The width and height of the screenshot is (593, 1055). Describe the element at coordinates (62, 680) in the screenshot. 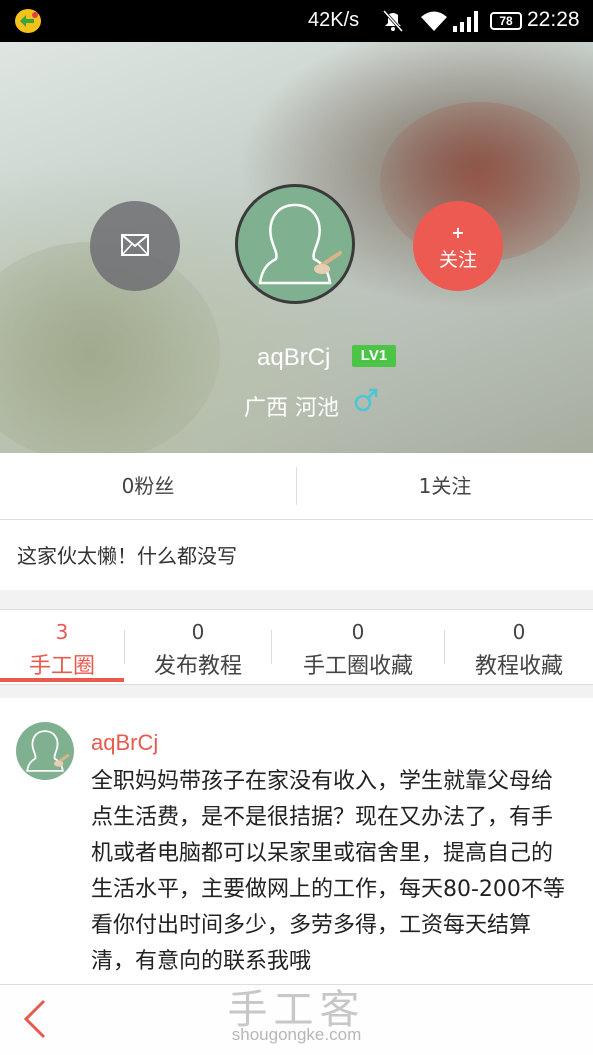

I see `active-tab-indicator` at that location.